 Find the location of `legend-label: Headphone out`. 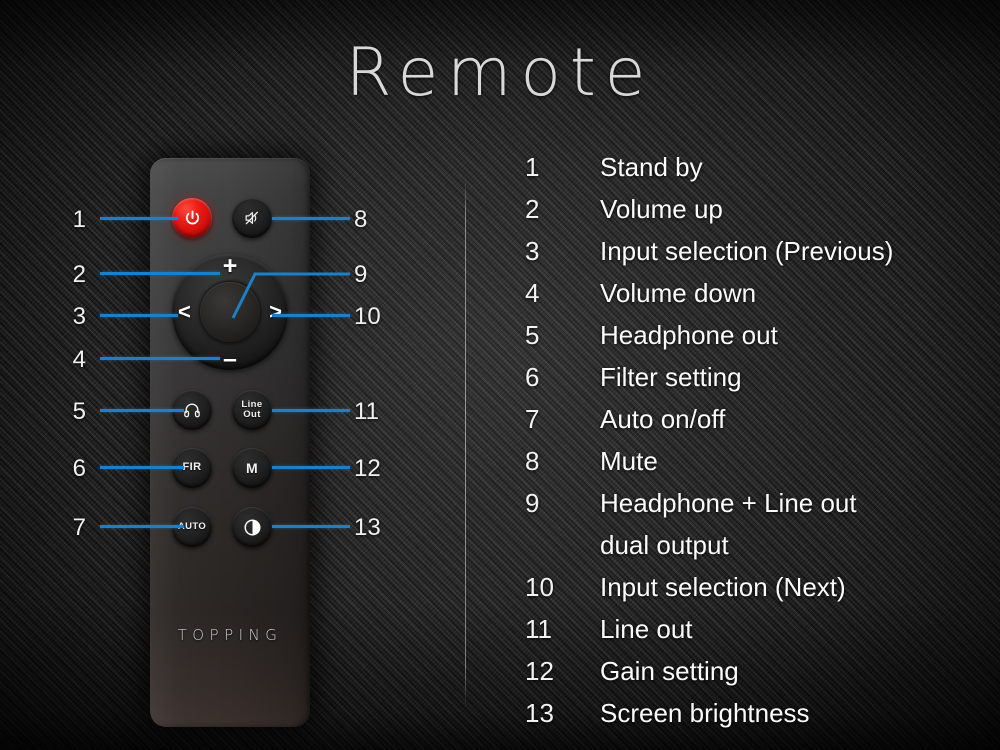

legend-label: Headphone out is located at coordinates (689, 335).